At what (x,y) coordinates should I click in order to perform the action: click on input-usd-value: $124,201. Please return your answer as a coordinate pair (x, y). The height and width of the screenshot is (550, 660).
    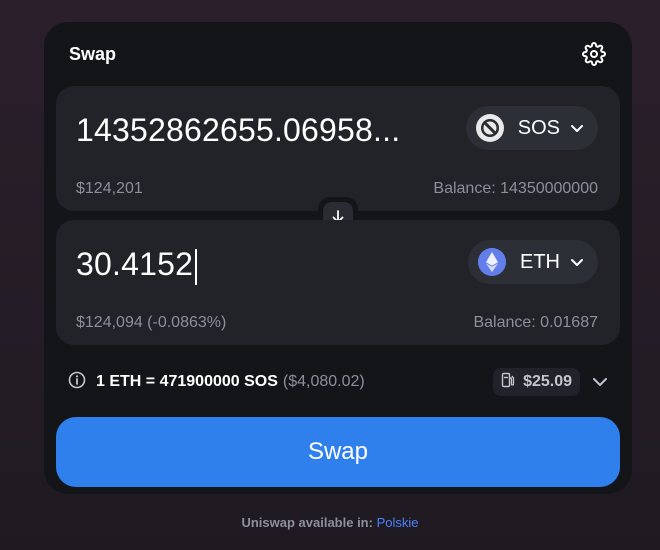
    Looking at the image, I should click on (109, 188).